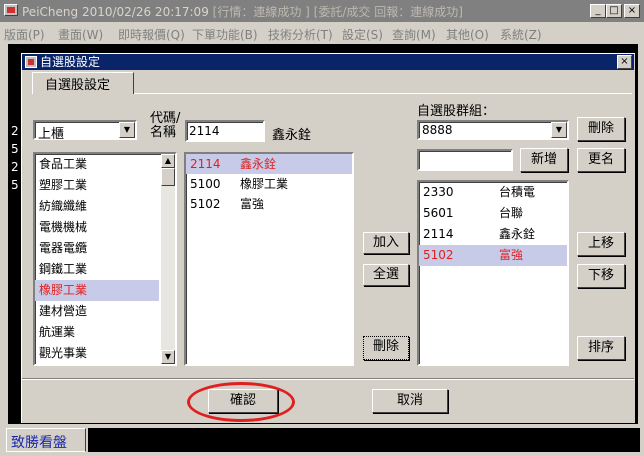 The width and height of the screenshot is (644, 456). What do you see at coordinates (364, 440) in the screenshot?
I see `bottom-strip` at bounding box center [364, 440].